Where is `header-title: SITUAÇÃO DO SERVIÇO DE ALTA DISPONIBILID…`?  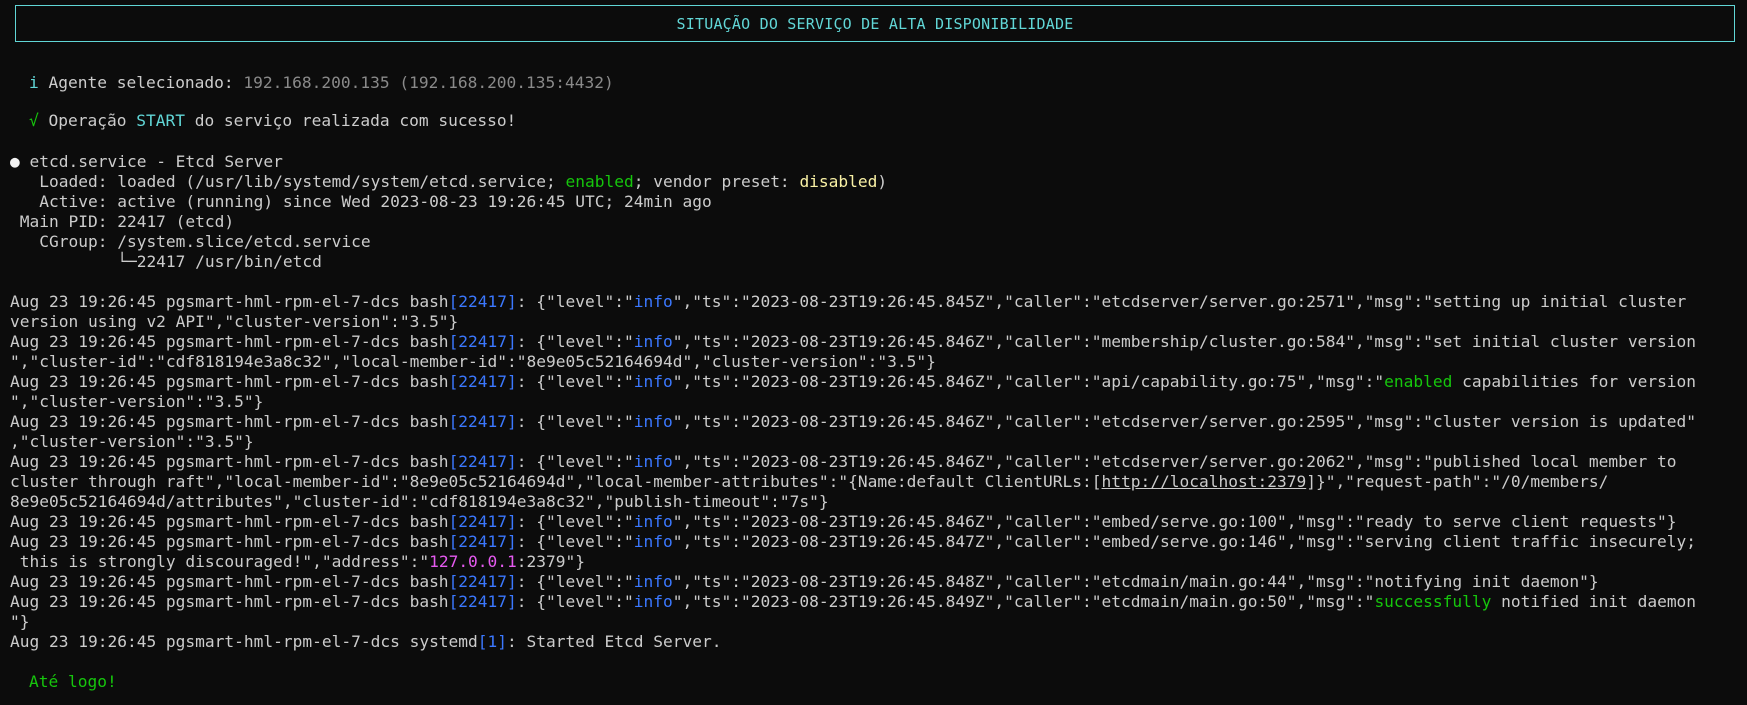 header-title: SITUAÇÃO DO SERVIÇO DE ALTA DISPONIBILID… is located at coordinates (875, 23).